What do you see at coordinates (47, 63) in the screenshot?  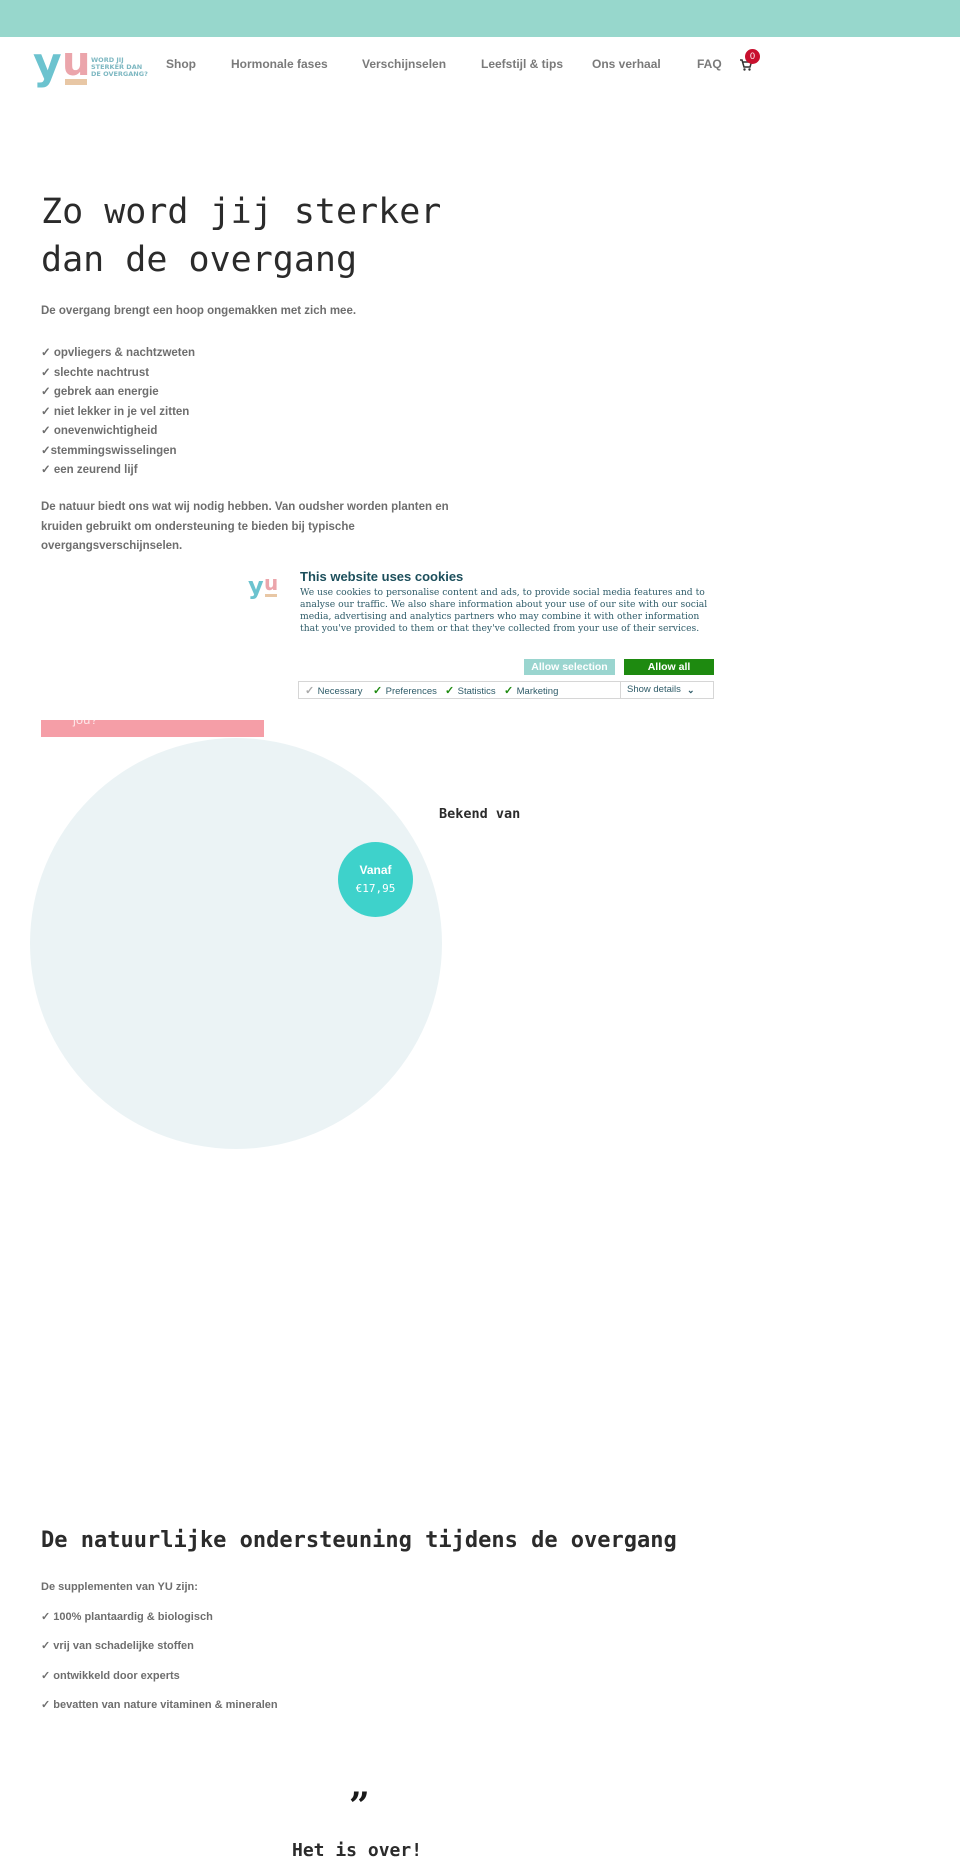 I see `logo-letter-y: y` at bounding box center [47, 63].